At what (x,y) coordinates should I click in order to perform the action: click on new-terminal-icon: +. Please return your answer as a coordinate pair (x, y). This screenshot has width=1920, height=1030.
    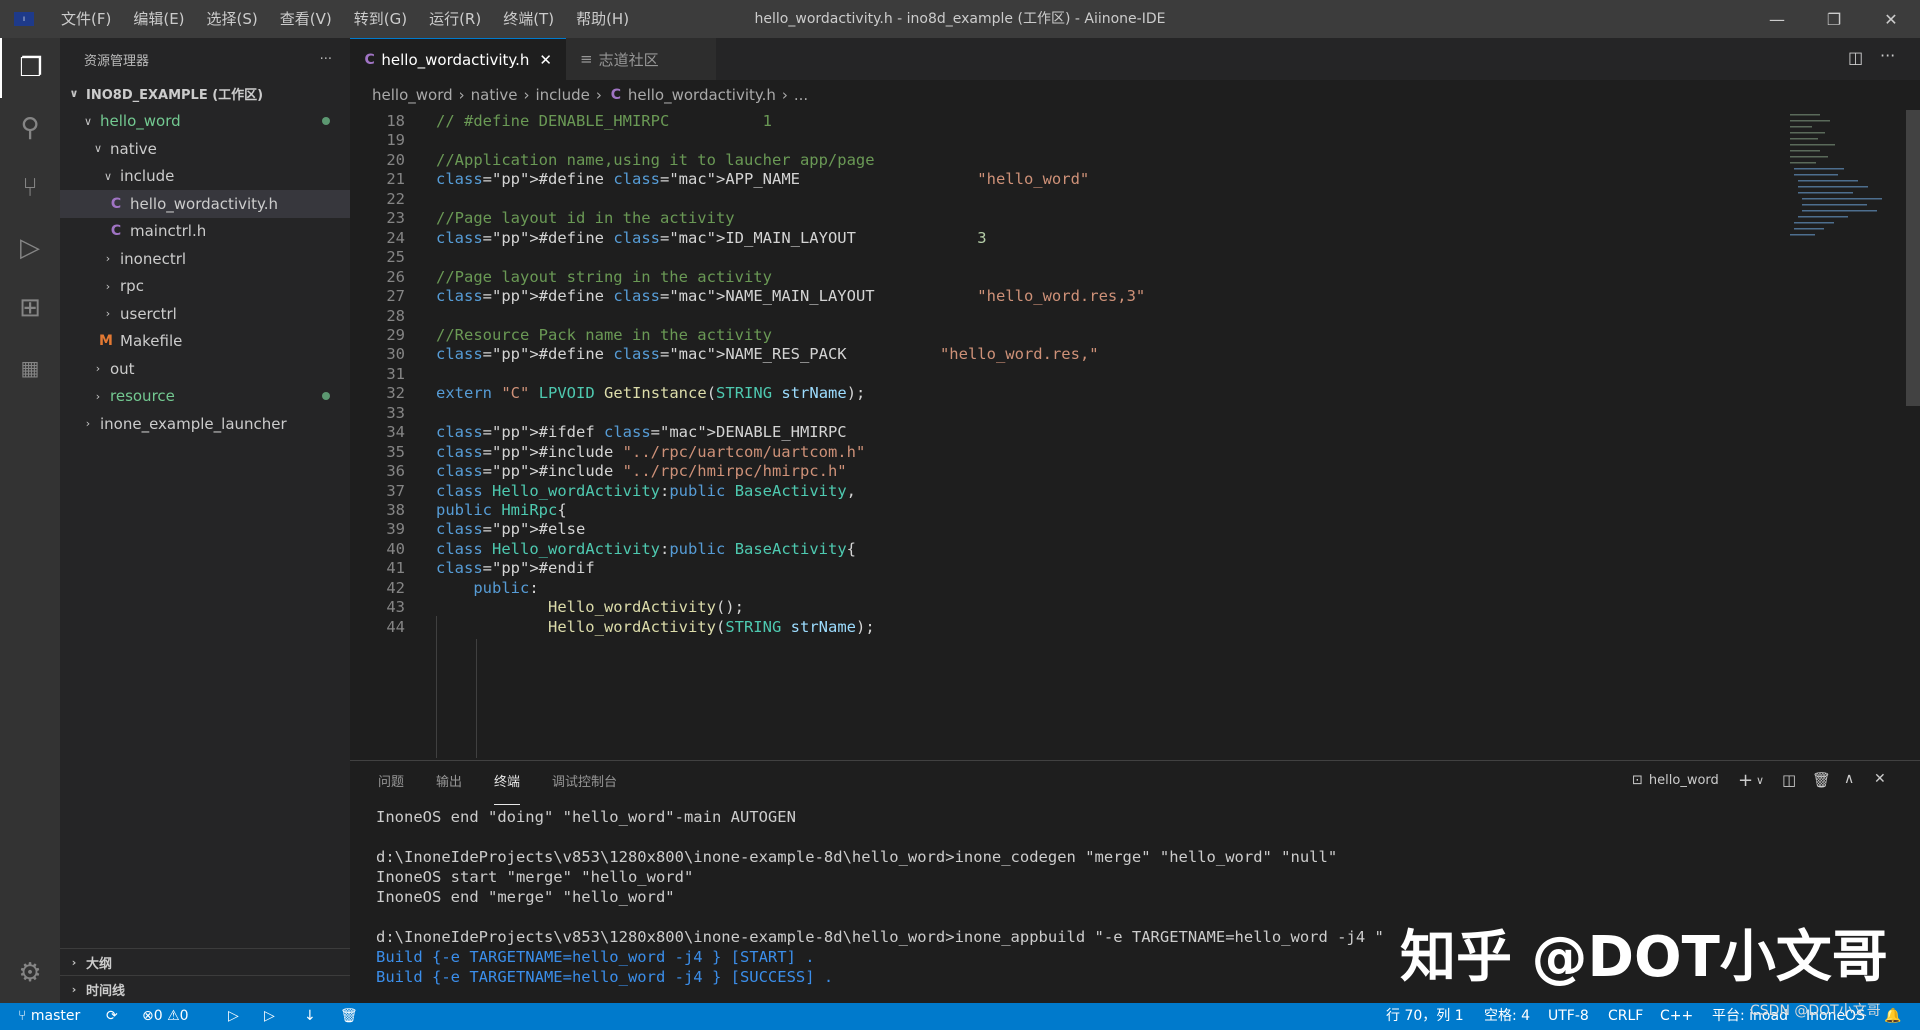
    Looking at the image, I should click on (1745, 780).